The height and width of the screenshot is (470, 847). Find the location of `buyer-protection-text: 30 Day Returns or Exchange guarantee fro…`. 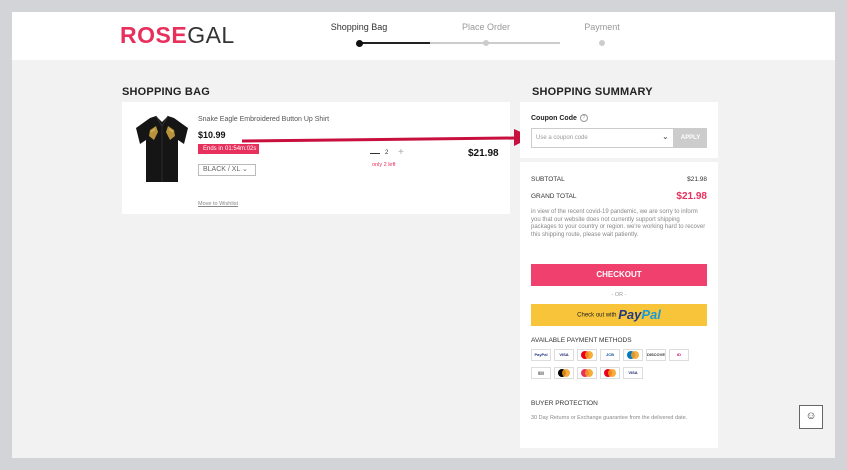

buyer-protection-text: 30 Day Returns or Exchange guarantee fro… is located at coordinates (609, 418).